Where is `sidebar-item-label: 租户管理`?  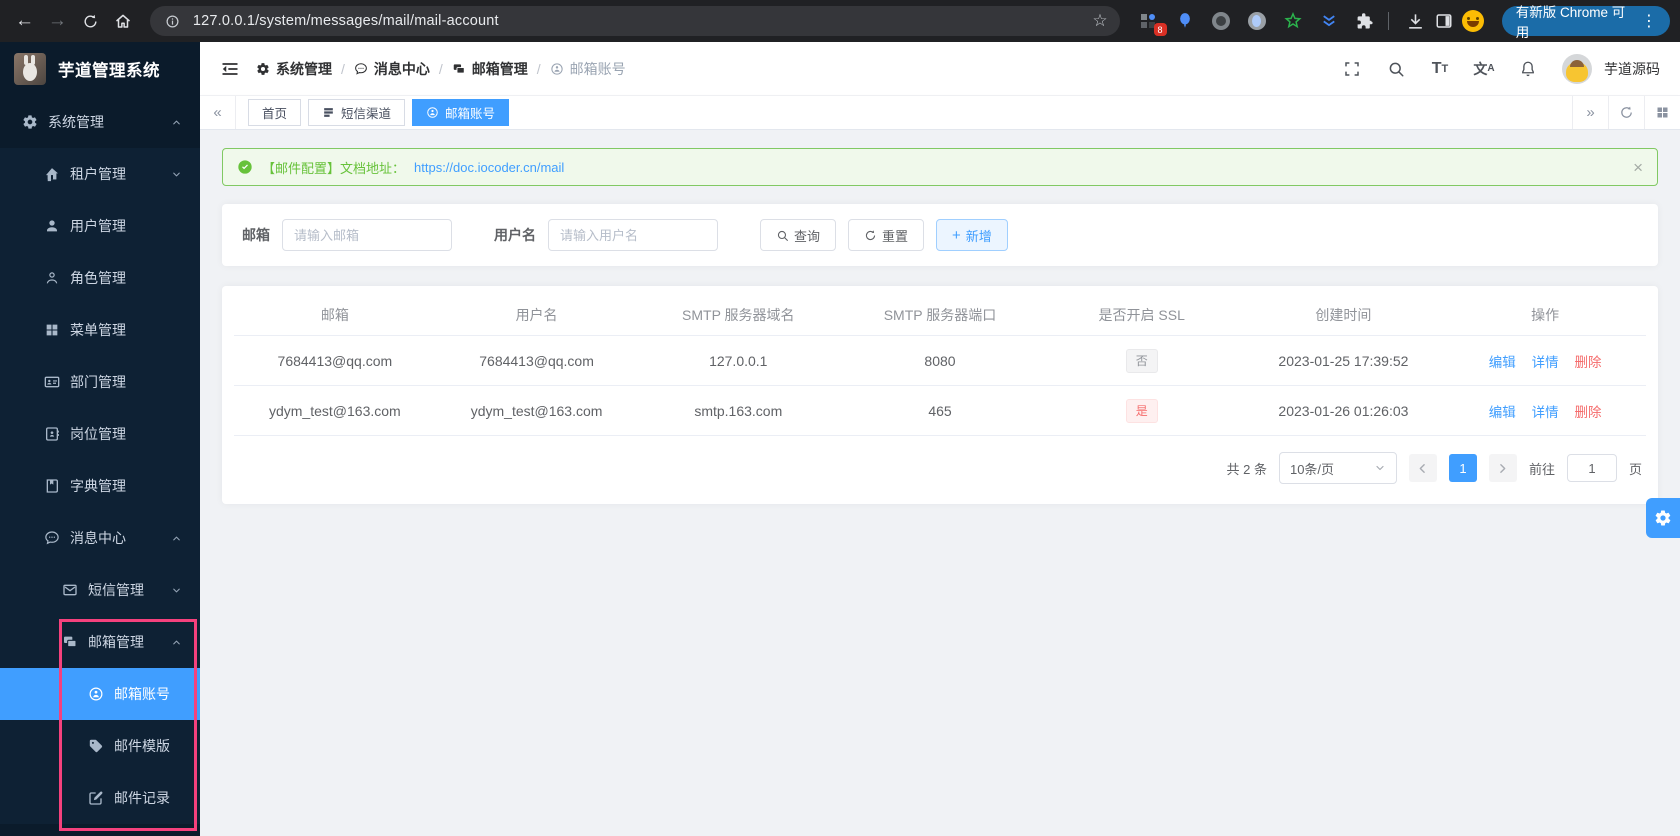 sidebar-item-label: 租户管理 is located at coordinates (98, 174).